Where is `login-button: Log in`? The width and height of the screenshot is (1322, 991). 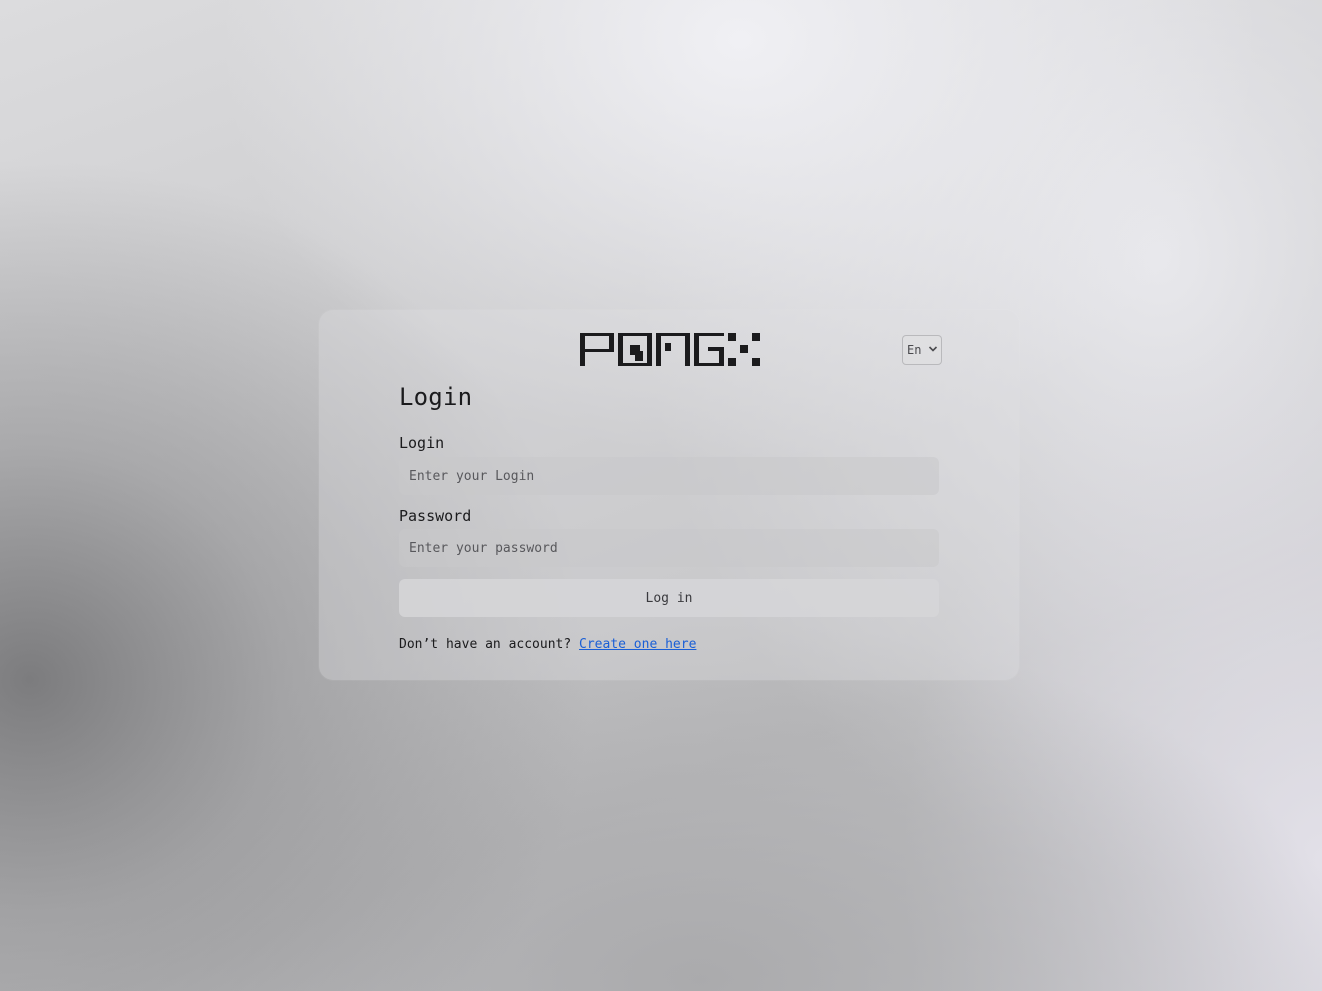 login-button: Log in is located at coordinates (669, 598).